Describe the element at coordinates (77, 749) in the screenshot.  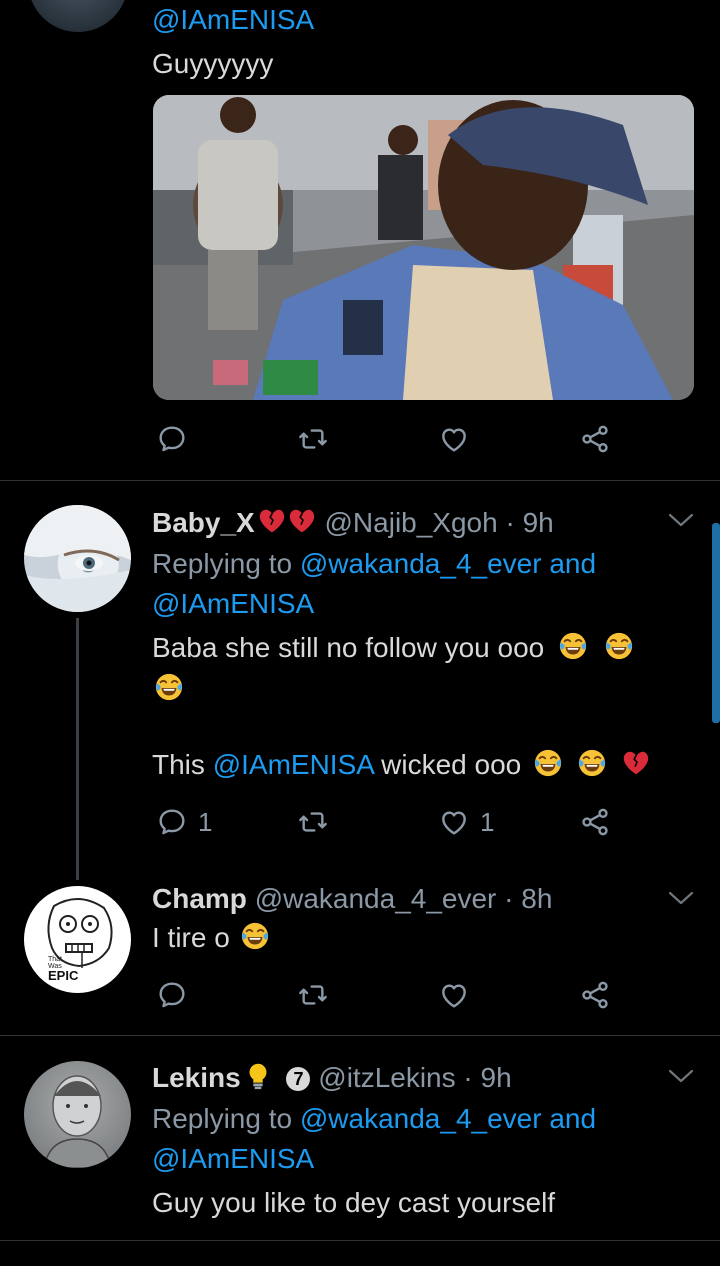
I see `thread-line` at that location.